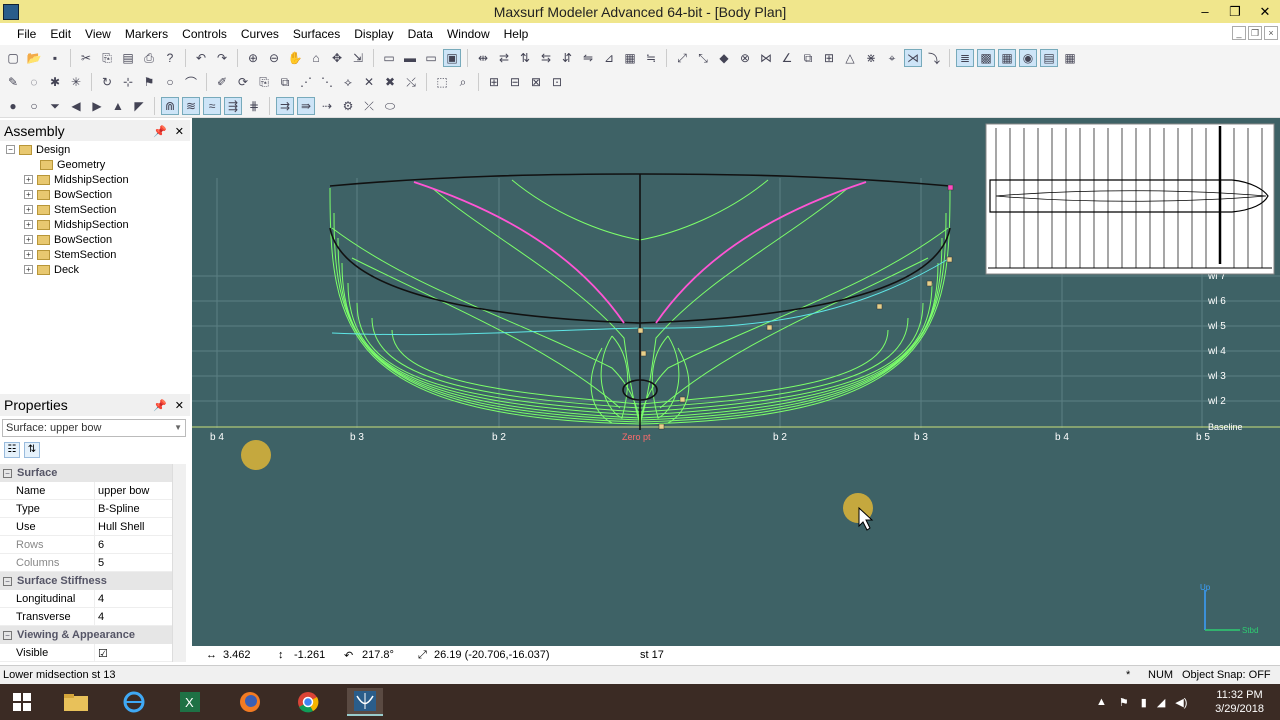 Image resolution: width=1280 pixels, height=720 pixels. What do you see at coordinates (128, 58) in the screenshot?
I see `paste-icon: ▤` at bounding box center [128, 58].